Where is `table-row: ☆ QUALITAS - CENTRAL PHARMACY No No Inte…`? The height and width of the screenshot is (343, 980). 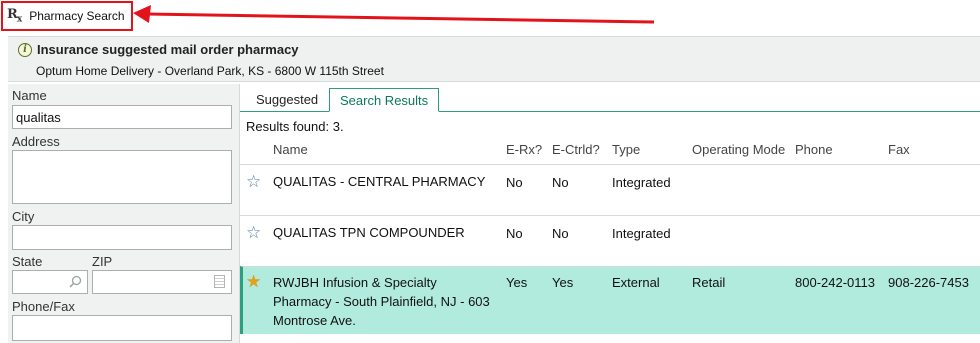
table-row: ☆ QUALITAS - CENTRAL PHARMACY No No Inte… is located at coordinates (610, 189).